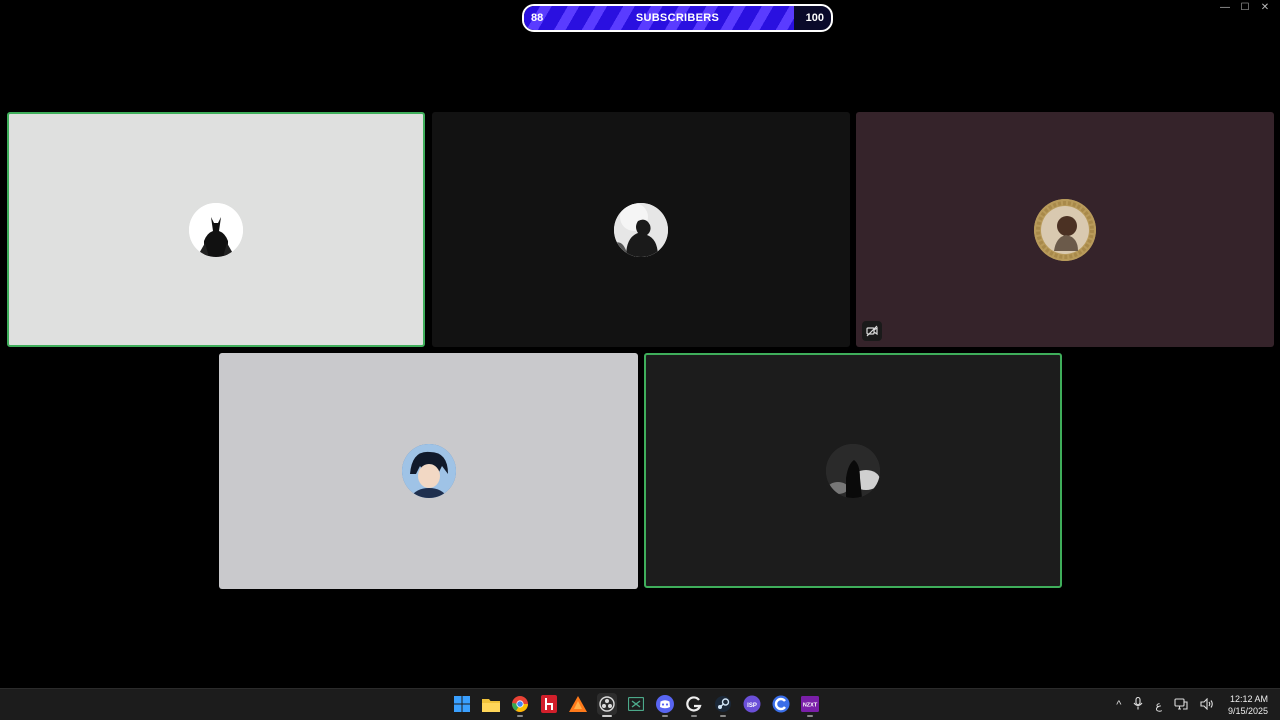  I want to click on svg-text: ISP, so click(752, 706).